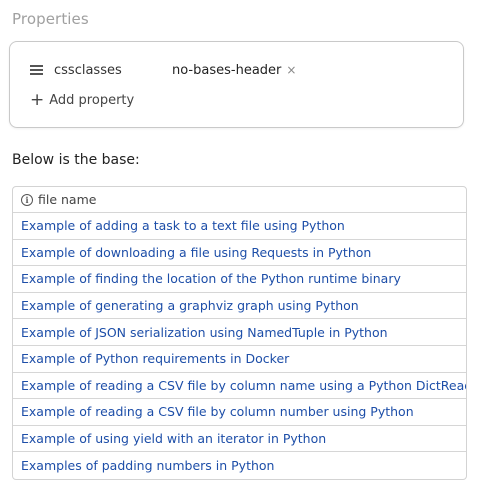 The width and height of the screenshot is (492, 500). I want to click on table-row: Example of Python requirements in Docker, so click(239, 359).